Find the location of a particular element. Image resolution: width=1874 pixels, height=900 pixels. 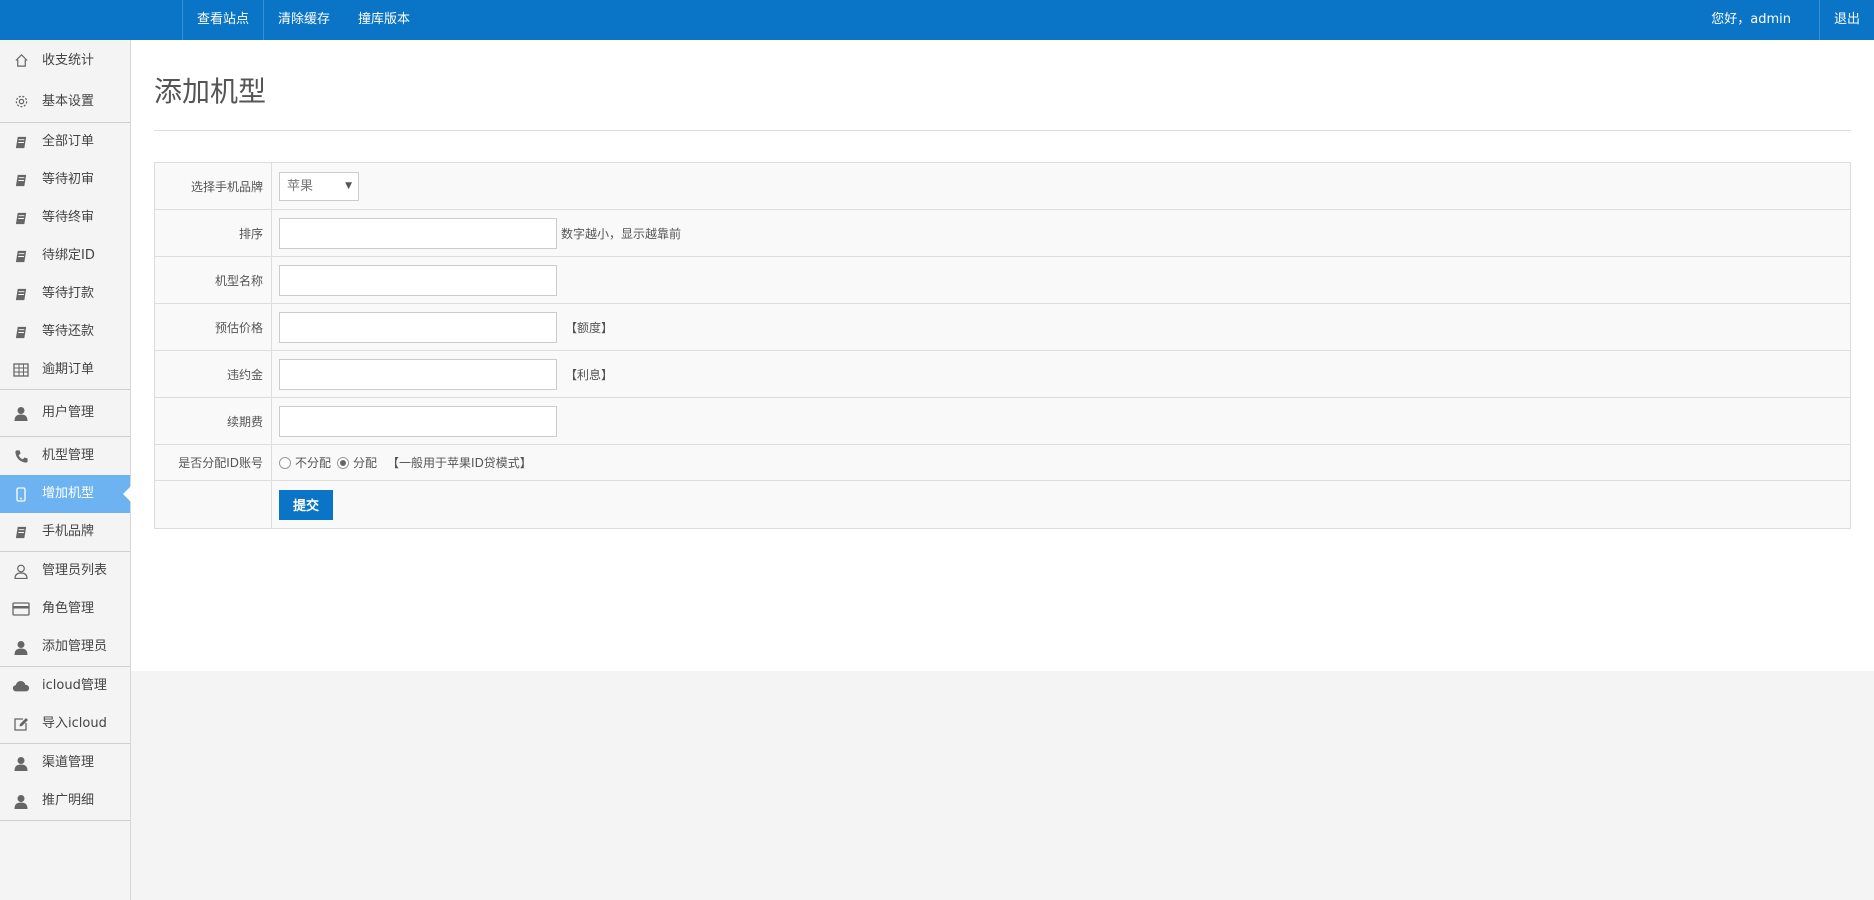

form-row-sort: 排序 数字越小，显示越靠前 is located at coordinates (1002, 233).